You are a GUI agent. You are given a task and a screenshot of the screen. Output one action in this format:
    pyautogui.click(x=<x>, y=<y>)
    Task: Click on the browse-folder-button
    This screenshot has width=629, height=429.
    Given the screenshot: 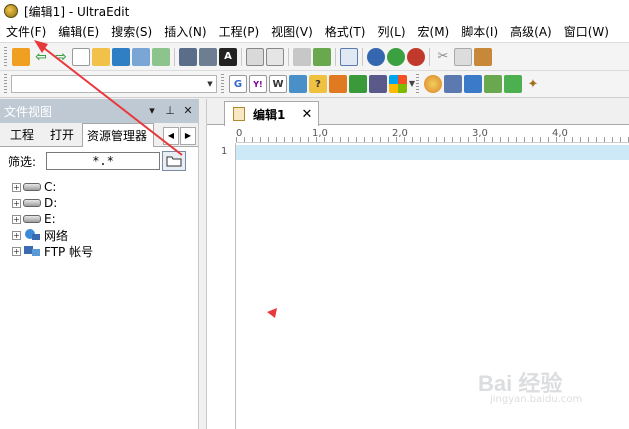 What is the action you would take?
    pyautogui.click(x=174, y=161)
    